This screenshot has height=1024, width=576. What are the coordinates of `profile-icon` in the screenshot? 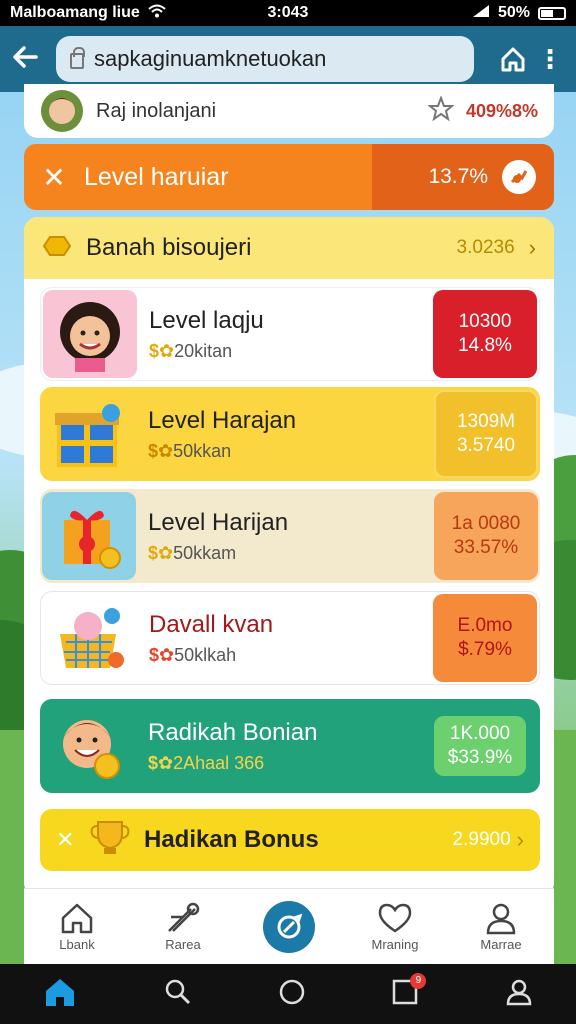 It's located at (501, 919).